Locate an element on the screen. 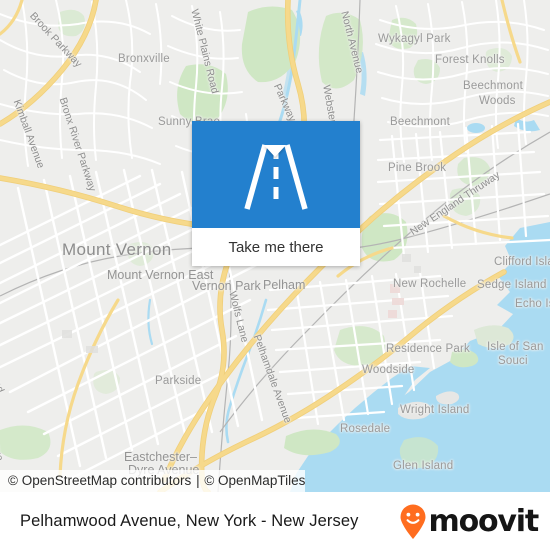 This screenshot has height=550, width=550. attribution-openmaptiles: © OpenMapTiles is located at coordinates (254, 480).